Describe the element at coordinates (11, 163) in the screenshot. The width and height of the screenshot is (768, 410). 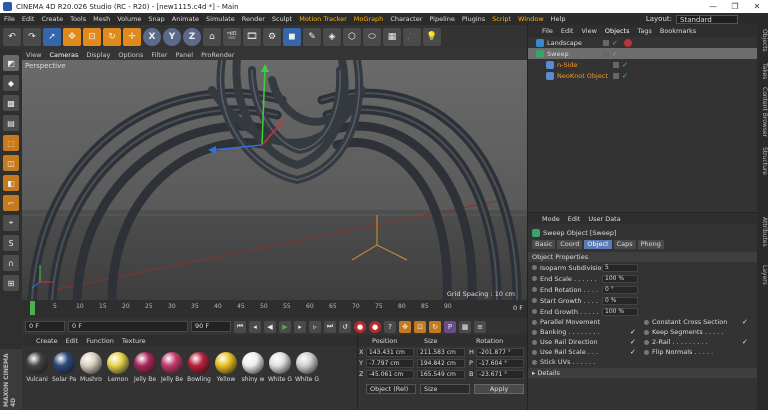
I see `edges-mode-icon: ◫` at that location.